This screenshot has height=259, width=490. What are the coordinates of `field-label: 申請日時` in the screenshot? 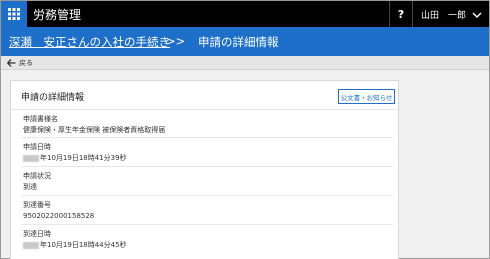 It's located at (37, 147).